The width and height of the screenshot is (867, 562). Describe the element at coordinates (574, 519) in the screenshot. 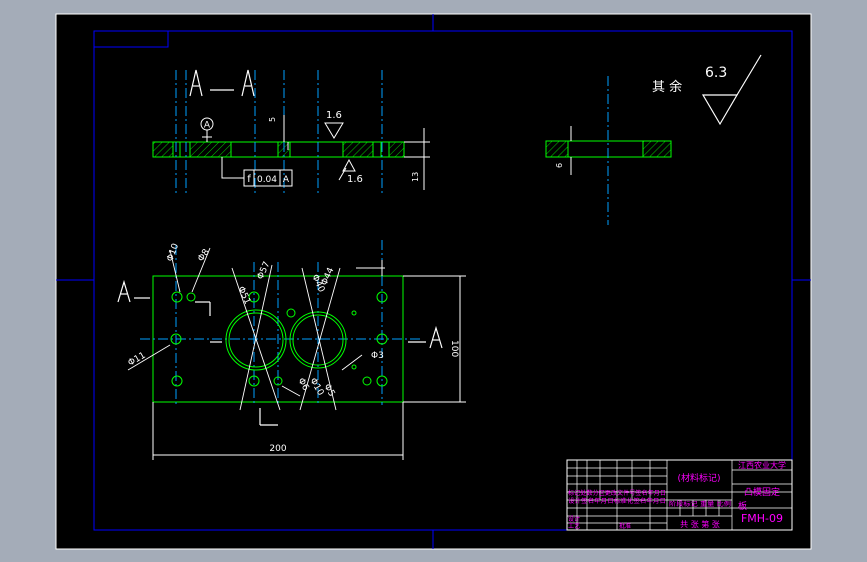

I see `design-label: 设计` at that location.